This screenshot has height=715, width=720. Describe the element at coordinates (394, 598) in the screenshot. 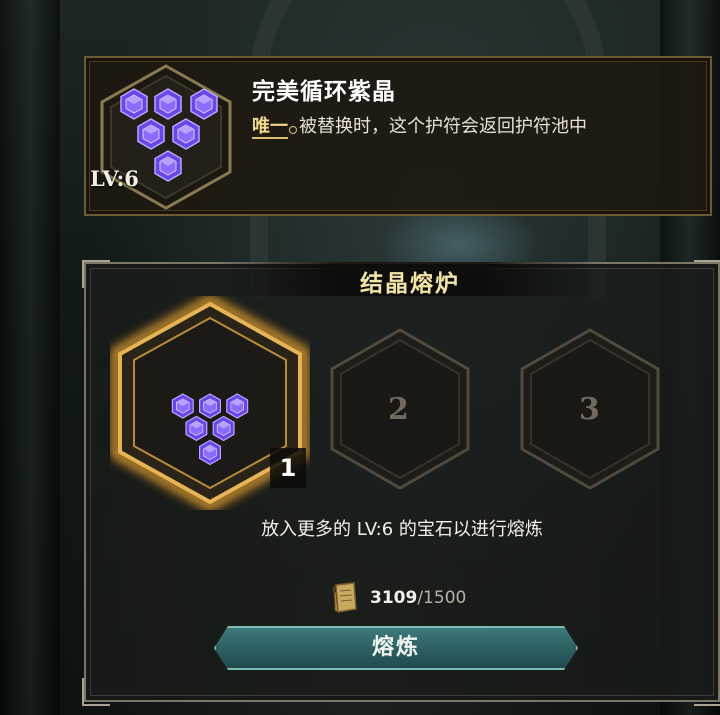

I see `cost-have-value: 3109` at that location.